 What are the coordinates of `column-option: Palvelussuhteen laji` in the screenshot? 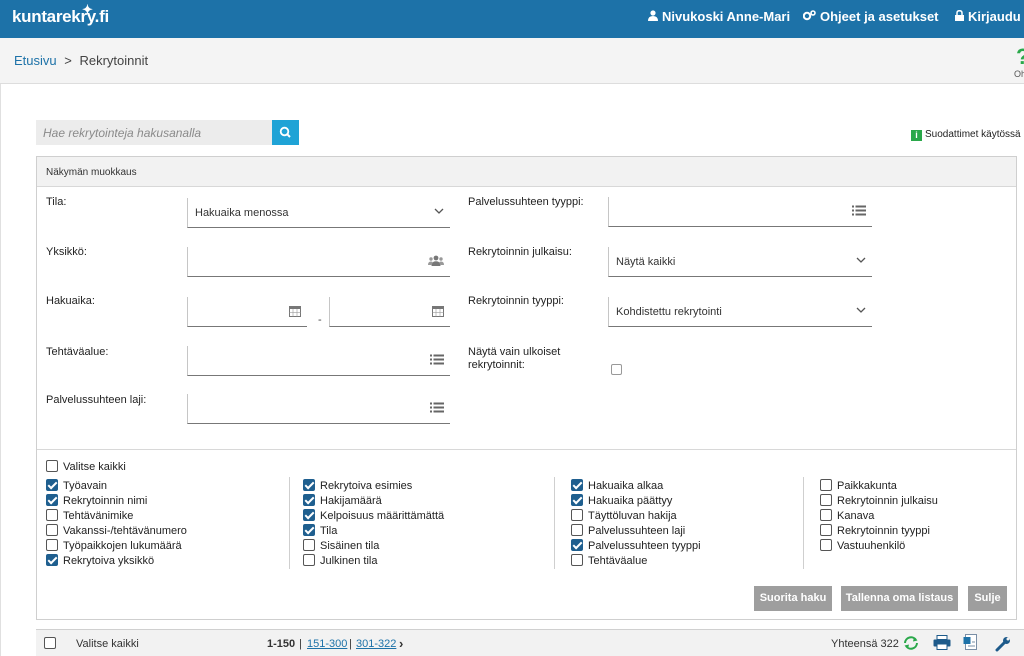 It's located at (628, 530).